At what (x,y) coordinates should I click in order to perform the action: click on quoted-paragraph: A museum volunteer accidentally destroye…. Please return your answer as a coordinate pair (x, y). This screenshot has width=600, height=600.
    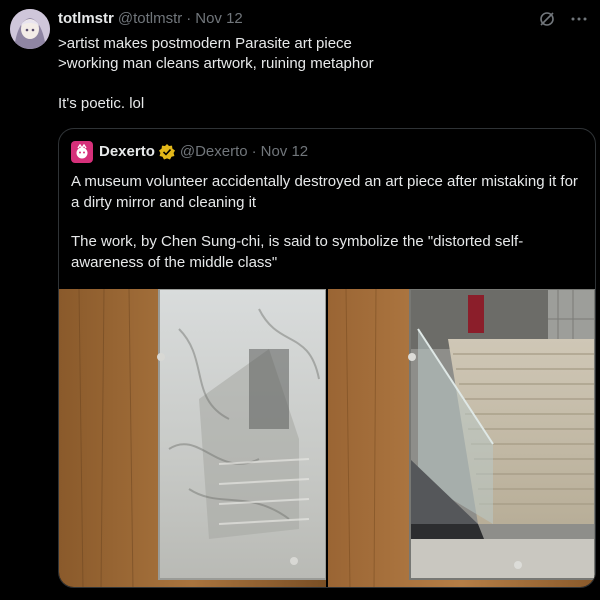
    Looking at the image, I should click on (324, 192).